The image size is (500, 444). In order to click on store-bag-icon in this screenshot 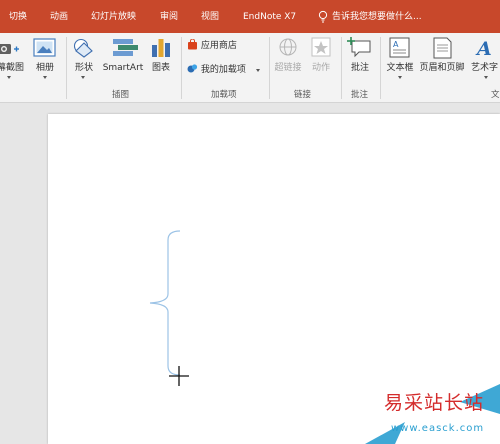, I will do `click(192, 44)`.